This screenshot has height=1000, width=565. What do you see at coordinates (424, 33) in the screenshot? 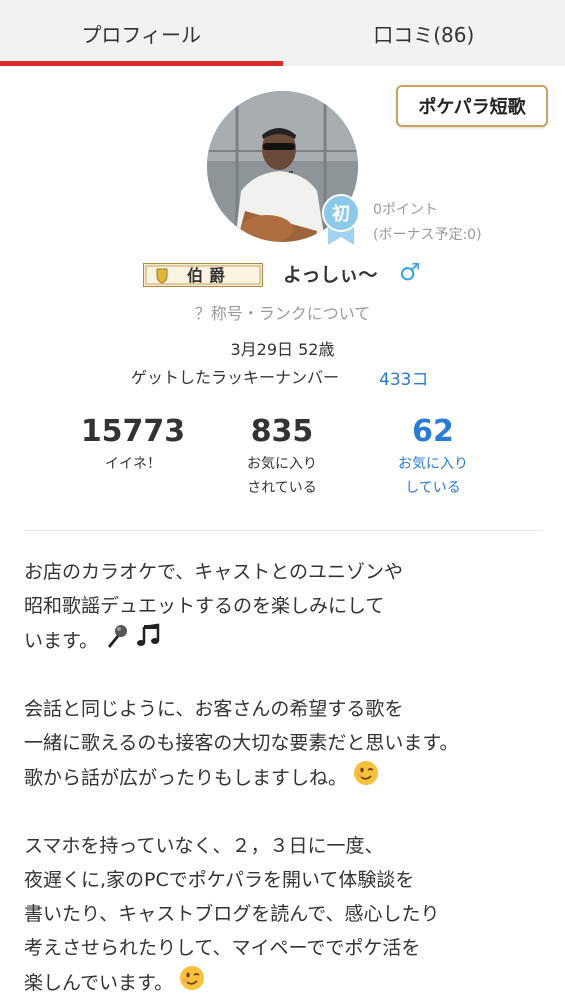
I see `tab-reviews: 口コミ(86)` at bounding box center [424, 33].